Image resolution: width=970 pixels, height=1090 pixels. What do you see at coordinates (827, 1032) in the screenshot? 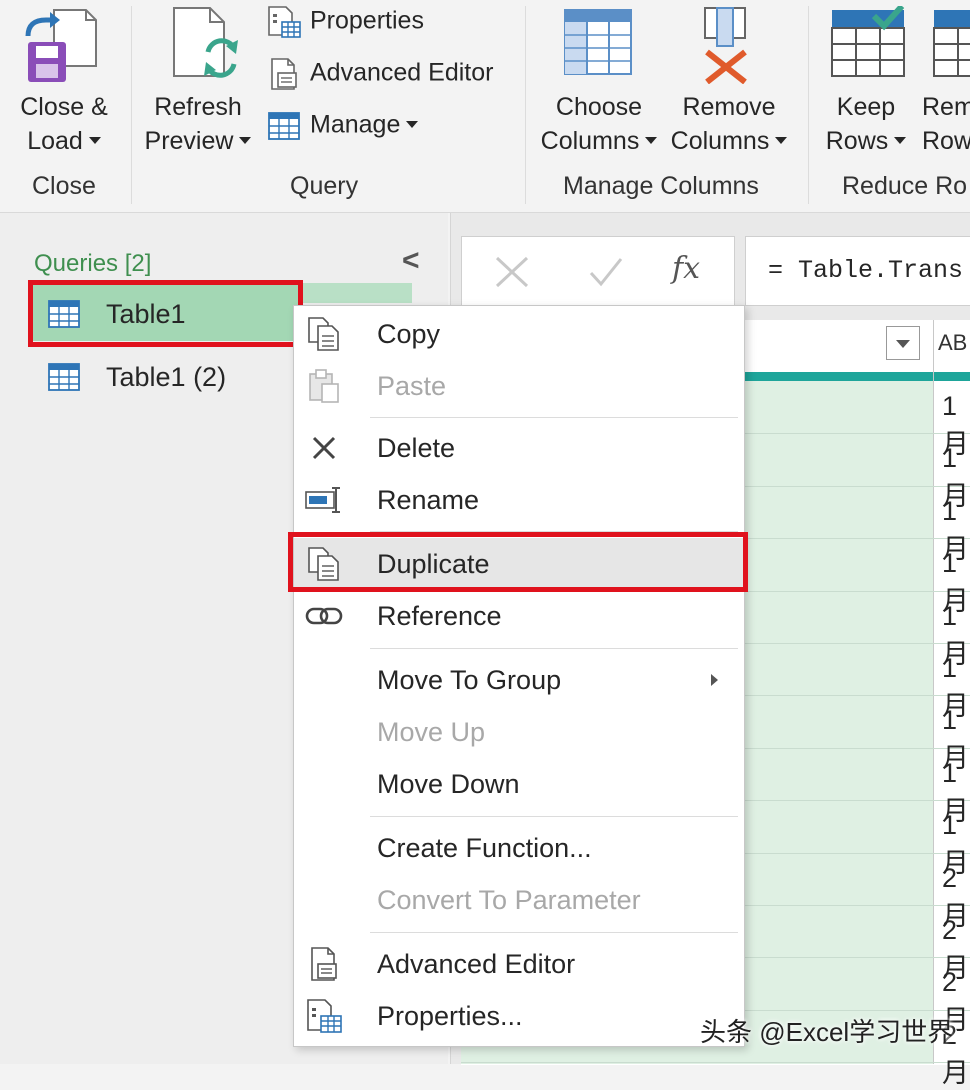
I see `watermark: 头条 @Excel学习世界` at bounding box center [827, 1032].